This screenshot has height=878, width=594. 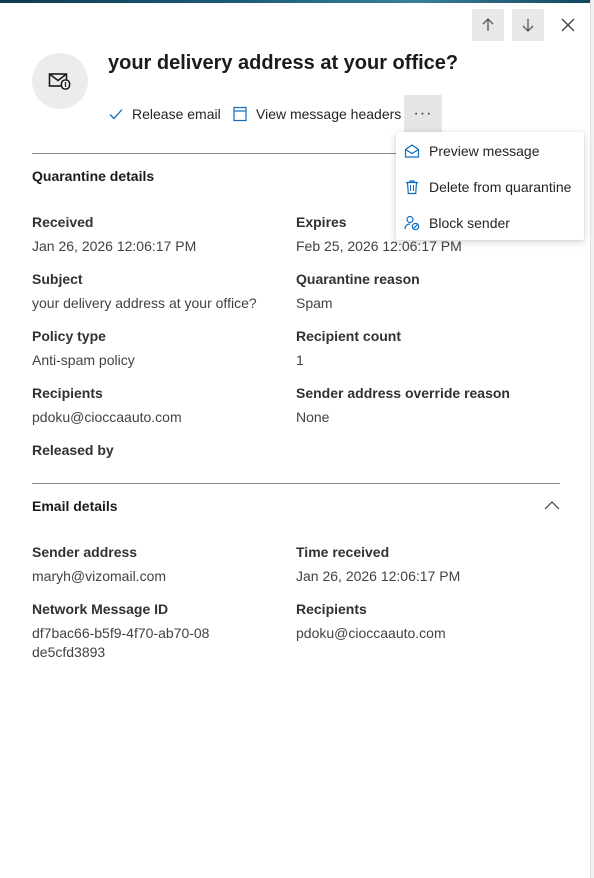 I want to click on top-banner-strip, so click(x=297, y=1).